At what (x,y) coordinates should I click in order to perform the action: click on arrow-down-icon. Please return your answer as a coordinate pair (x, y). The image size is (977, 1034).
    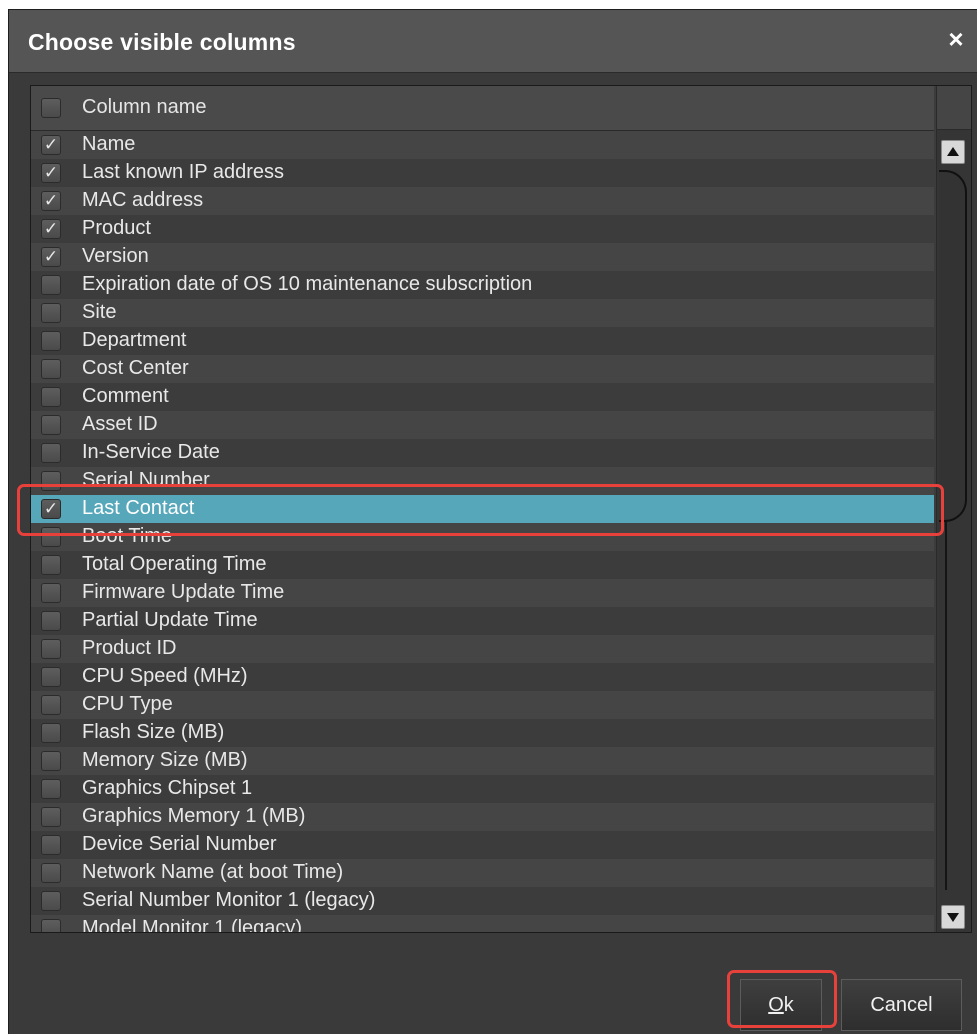
    Looking at the image, I should click on (953, 917).